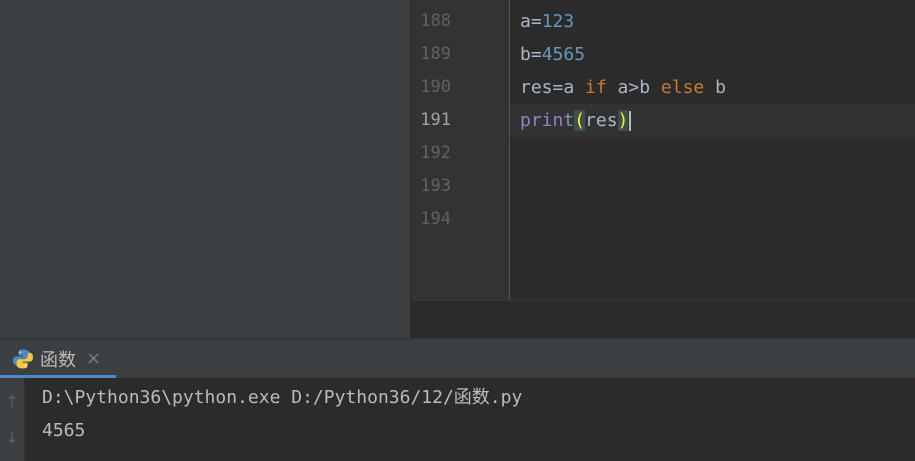 This screenshot has width=915, height=461. Describe the element at coordinates (435, 153) in the screenshot. I see `line-number: 192` at that location.